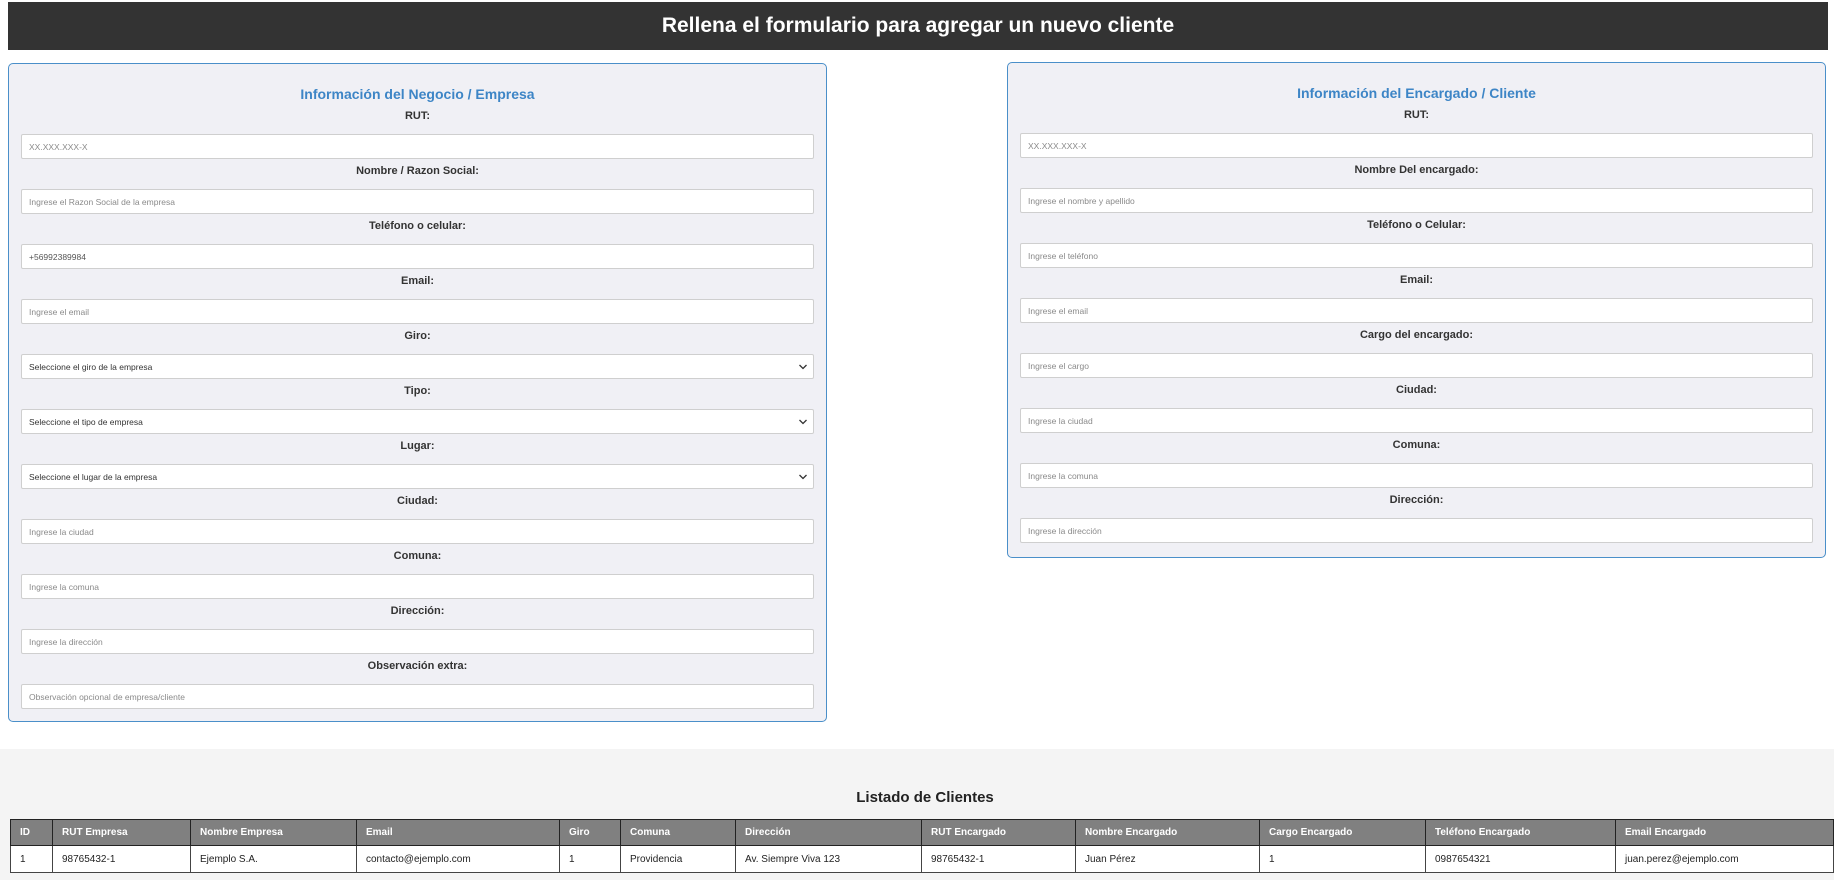  What do you see at coordinates (678, 859) in the screenshot?
I see `table-cell: Providencia` at bounding box center [678, 859].